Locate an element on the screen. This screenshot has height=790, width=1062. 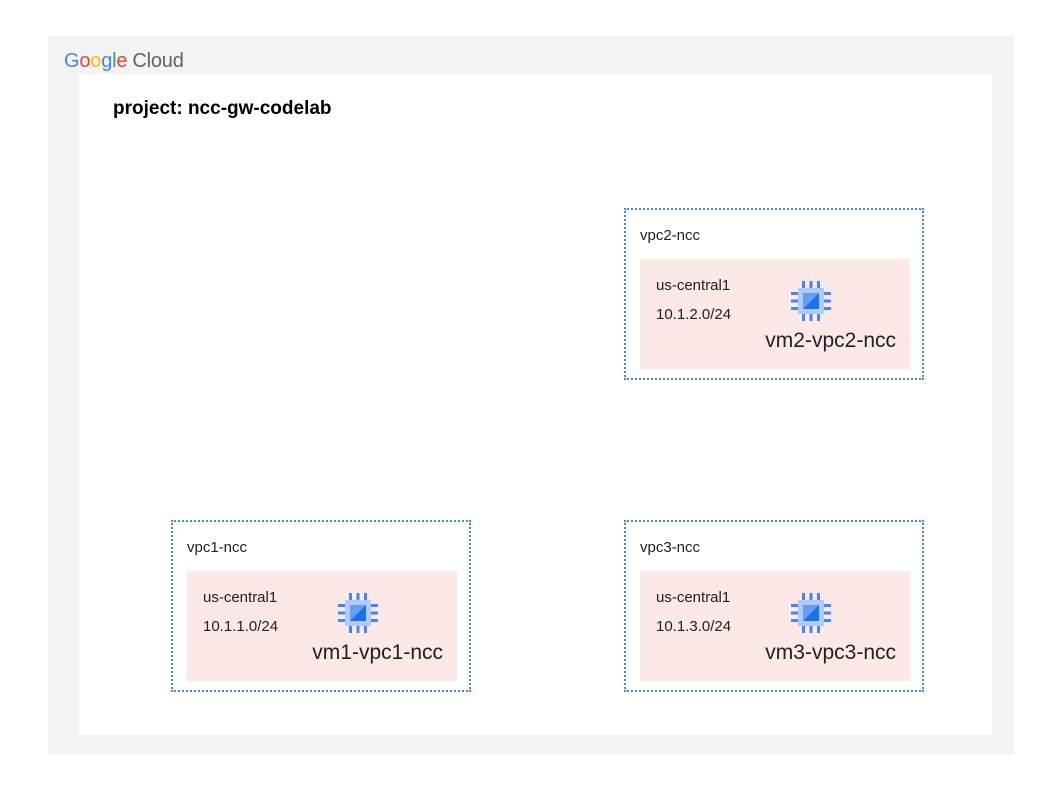
vm-name: vm3-vpc3-ncc is located at coordinates (830, 652).